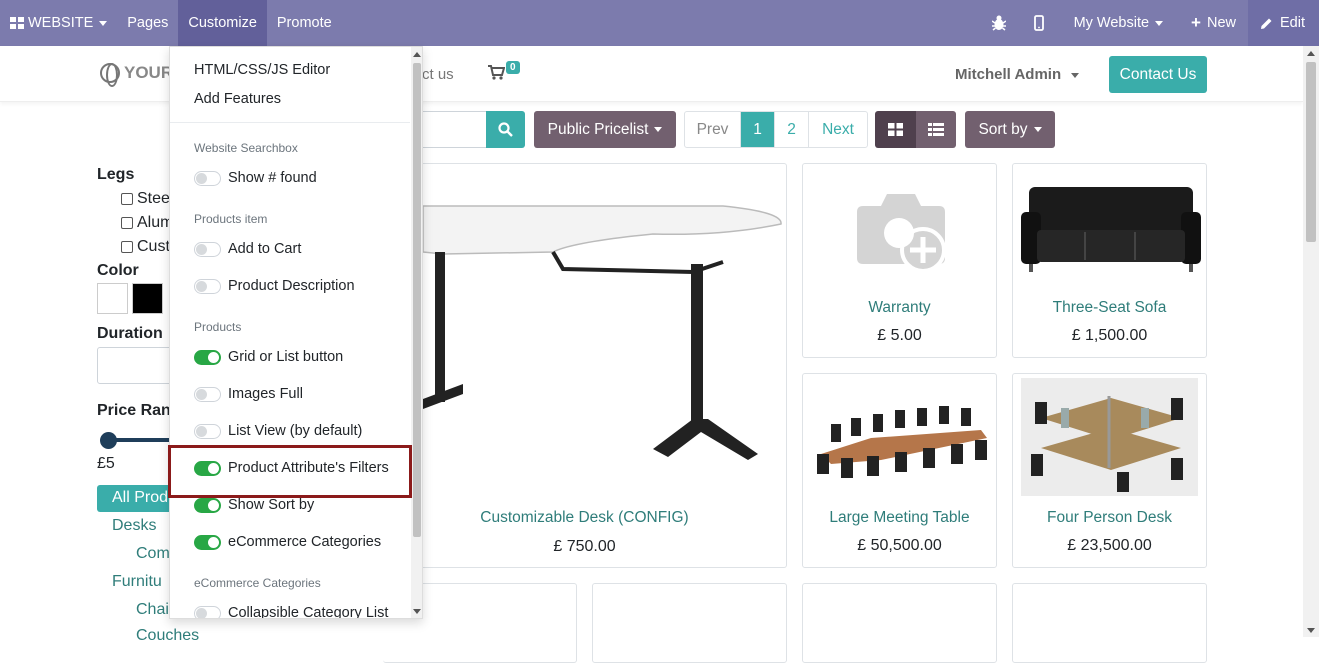 The width and height of the screenshot is (1319, 663). I want to click on toggle-label: eCommerce Categories, so click(305, 542).